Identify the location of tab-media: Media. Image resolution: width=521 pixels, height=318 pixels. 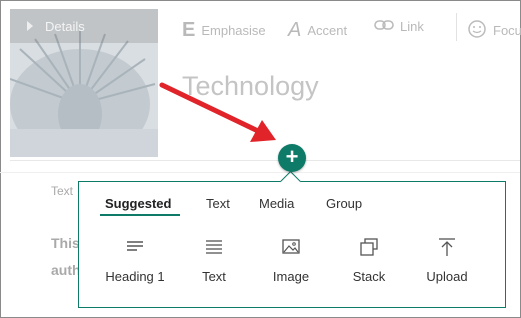
(276, 203).